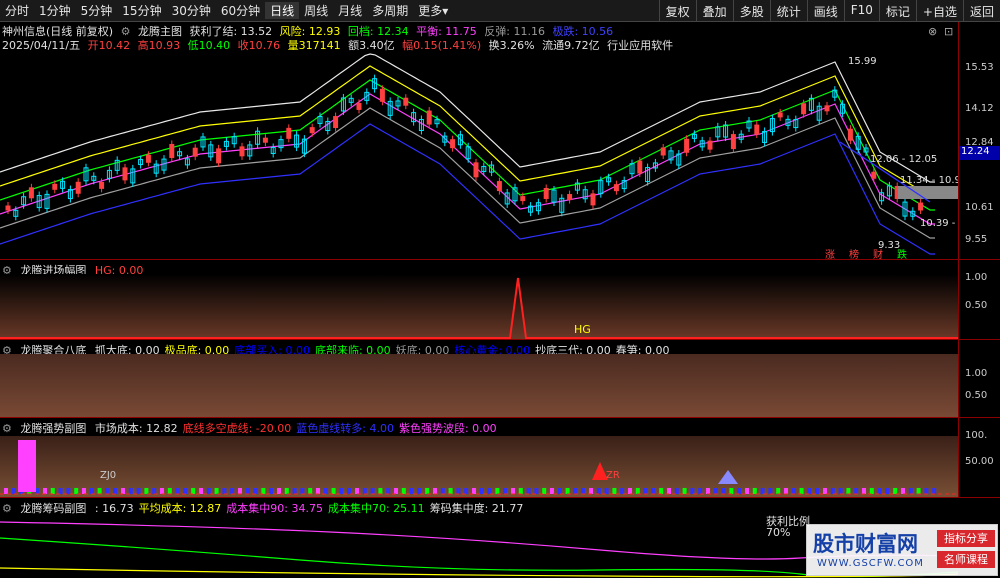  What do you see at coordinates (981, 11) in the screenshot?
I see `toolbar-button: 返回` at bounding box center [981, 11].